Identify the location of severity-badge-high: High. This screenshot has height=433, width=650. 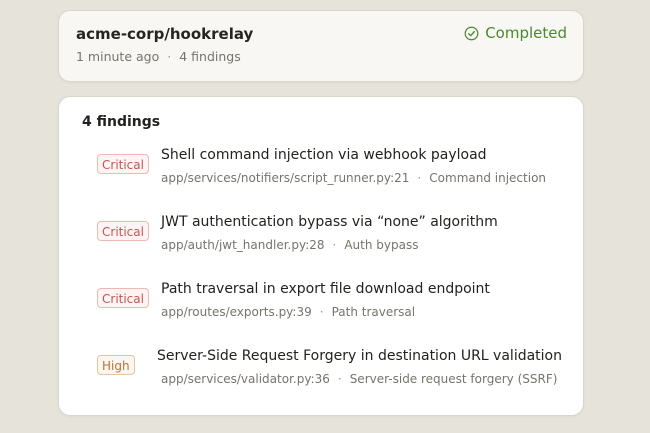
(116, 365).